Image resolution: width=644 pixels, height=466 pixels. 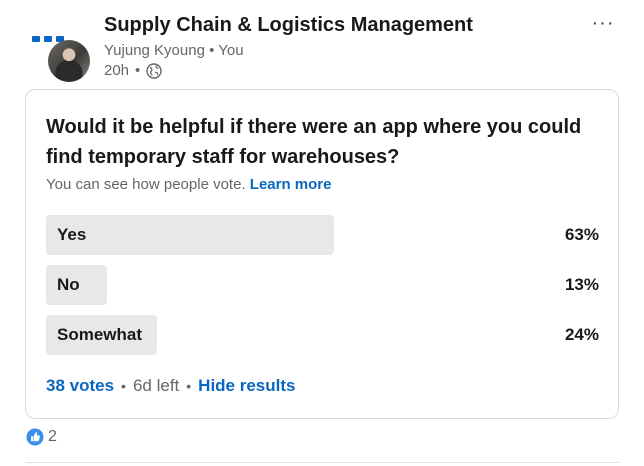 I want to click on poll-option-somewhat: Somewhat 24%, so click(x=322, y=335).